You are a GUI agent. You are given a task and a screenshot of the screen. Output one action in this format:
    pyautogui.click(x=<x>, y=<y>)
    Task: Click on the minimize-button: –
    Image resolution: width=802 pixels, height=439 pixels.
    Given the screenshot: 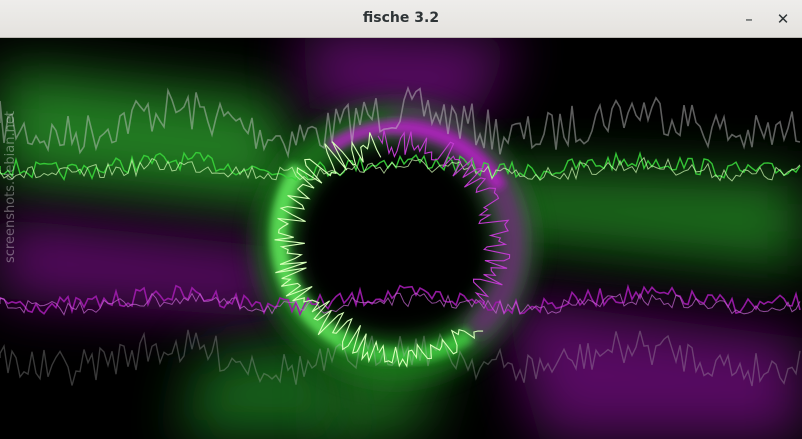 What is the action you would take?
    pyautogui.click(x=749, y=19)
    